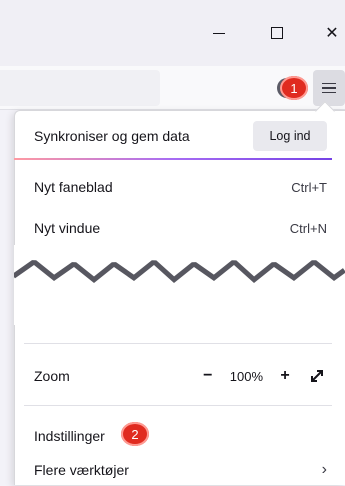 The height and width of the screenshot is (486, 345). I want to click on login-button: Log ind, so click(290, 136).